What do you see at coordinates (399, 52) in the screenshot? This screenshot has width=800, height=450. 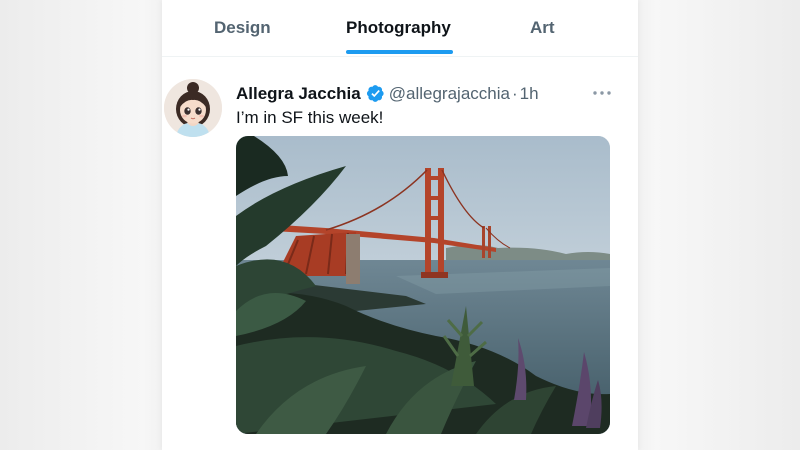 I see `active-tab-indicator` at bounding box center [399, 52].